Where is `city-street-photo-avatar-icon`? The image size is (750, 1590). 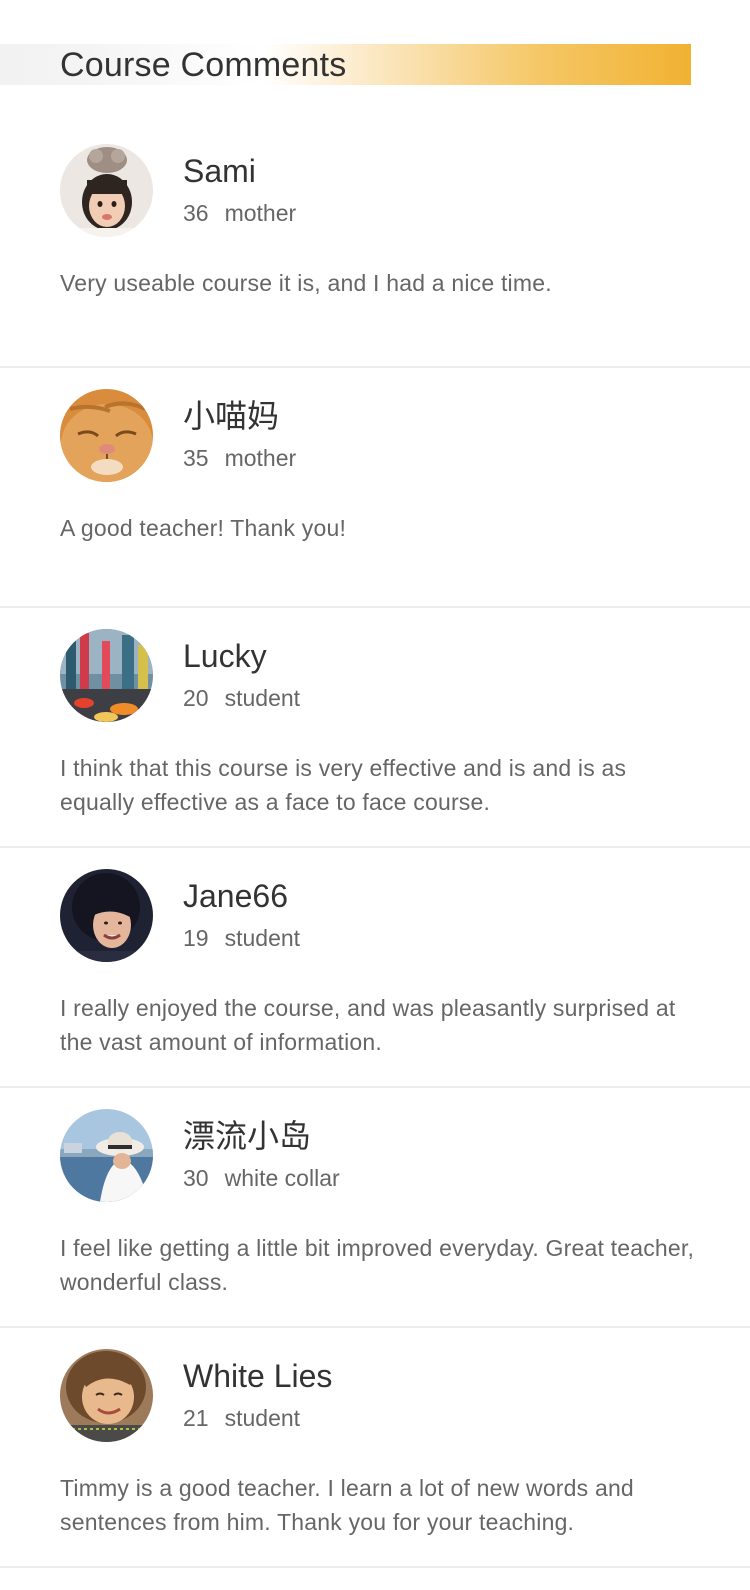
city-street-photo-avatar-icon is located at coordinates (106, 675).